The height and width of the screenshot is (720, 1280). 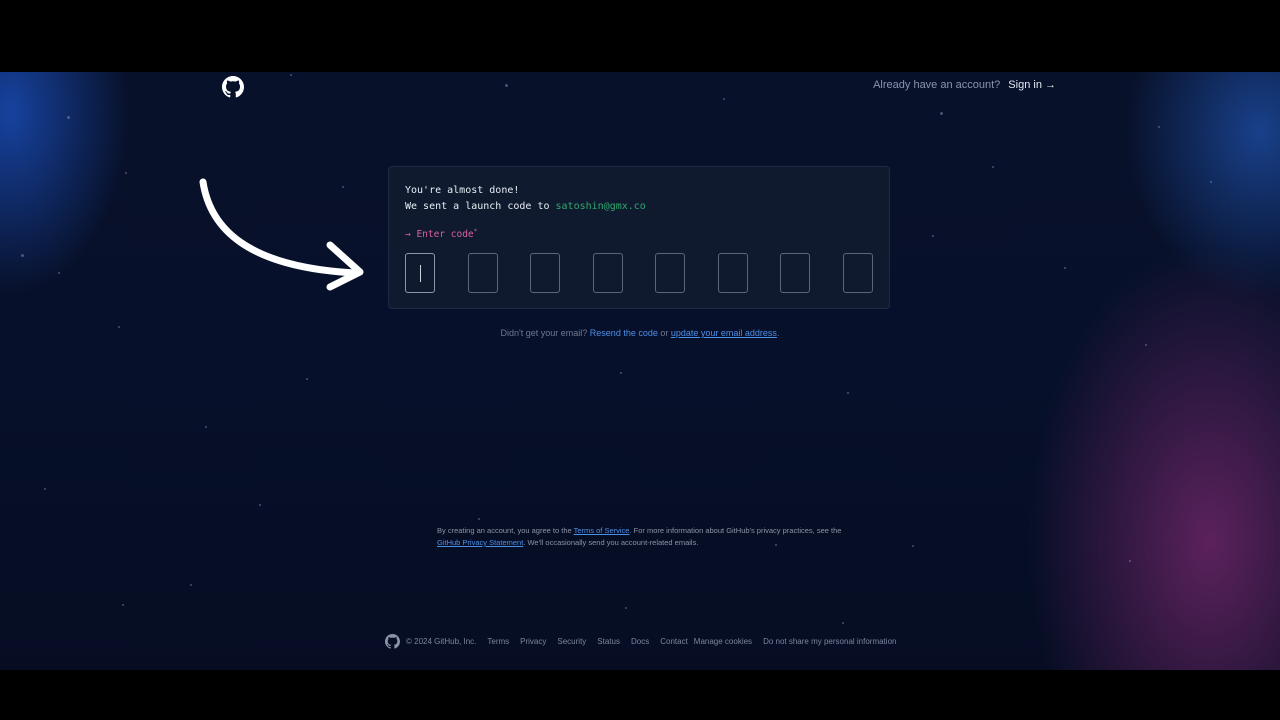 I want to click on resend-or: or, so click(x=664, y=333).